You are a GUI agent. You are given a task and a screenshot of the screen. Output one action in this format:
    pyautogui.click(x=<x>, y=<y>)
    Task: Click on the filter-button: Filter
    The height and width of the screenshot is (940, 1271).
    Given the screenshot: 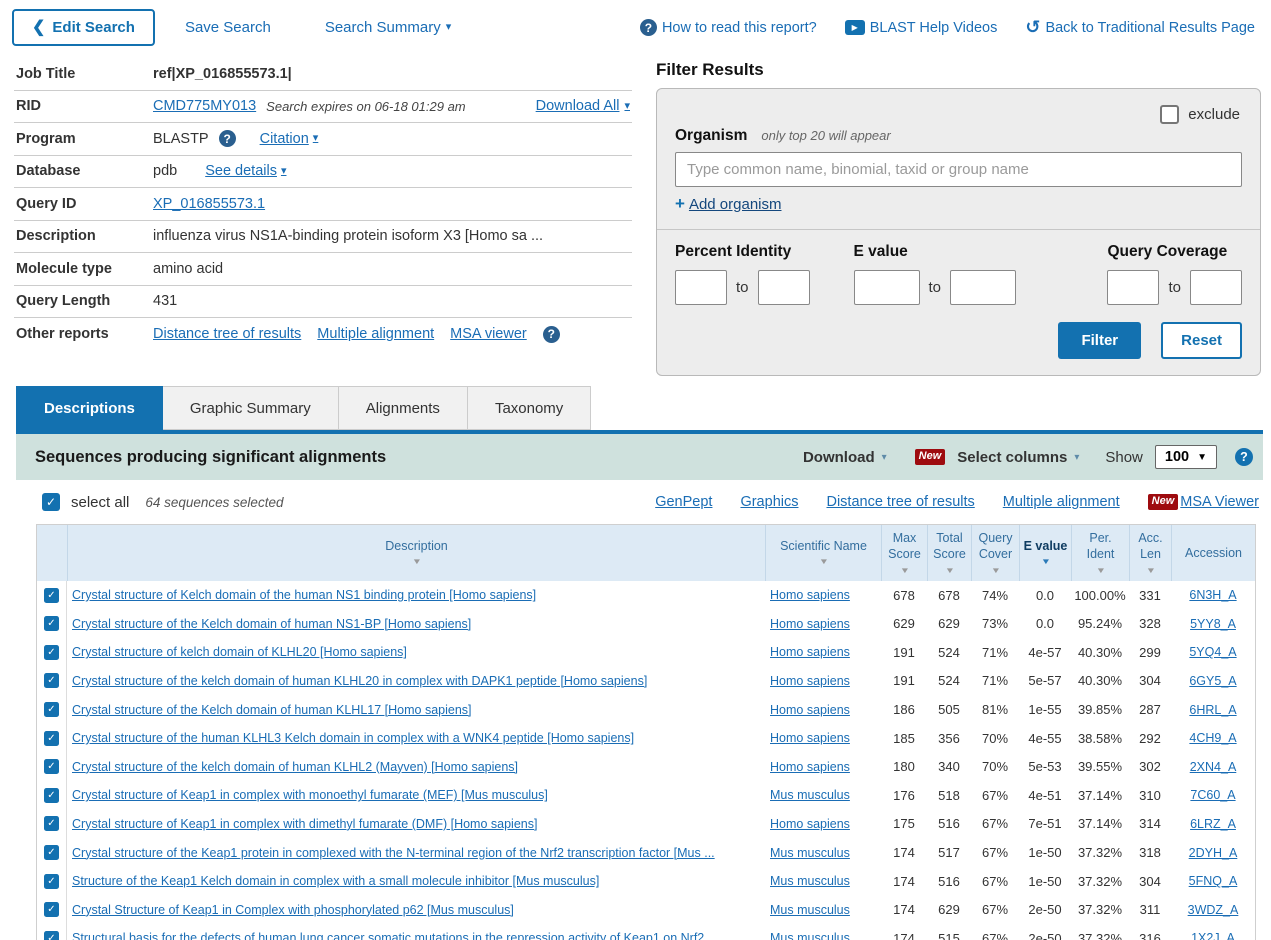 What is the action you would take?
    pyautogui.click(x=1100, y=340)
    